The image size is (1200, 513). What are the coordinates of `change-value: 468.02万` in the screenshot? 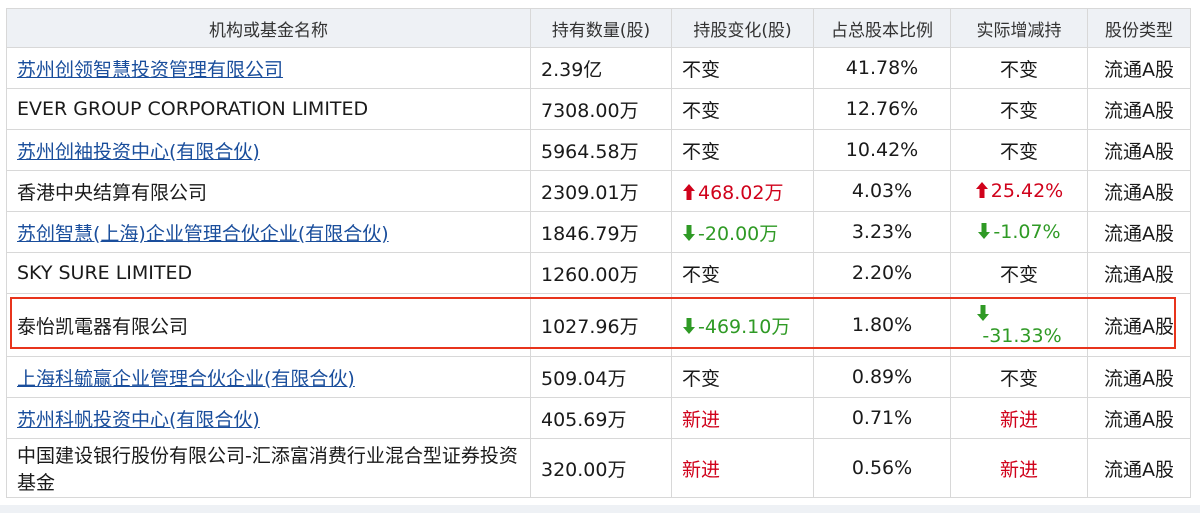 It's located at (741, 192).